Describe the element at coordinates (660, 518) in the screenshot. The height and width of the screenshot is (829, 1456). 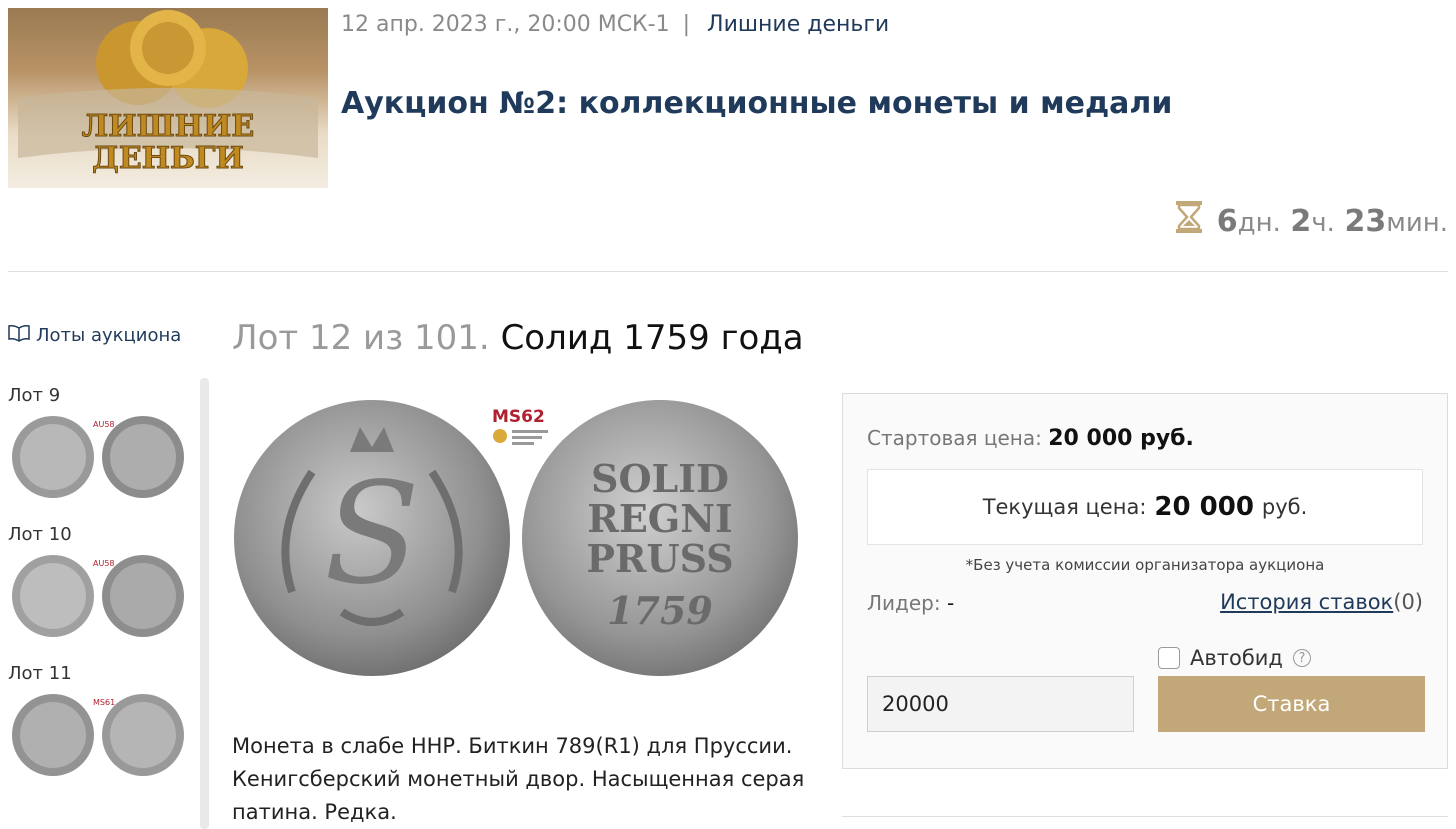
I see `svg-text: REGNI` at that location.